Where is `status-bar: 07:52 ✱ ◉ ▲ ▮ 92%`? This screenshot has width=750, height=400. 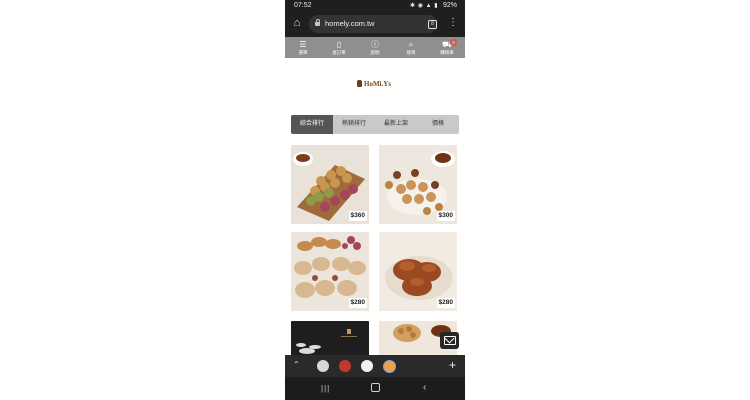
status-bar: 07:52 ✱ ◉ ▲ ▮ 92% is located at coordinates (375, 5).